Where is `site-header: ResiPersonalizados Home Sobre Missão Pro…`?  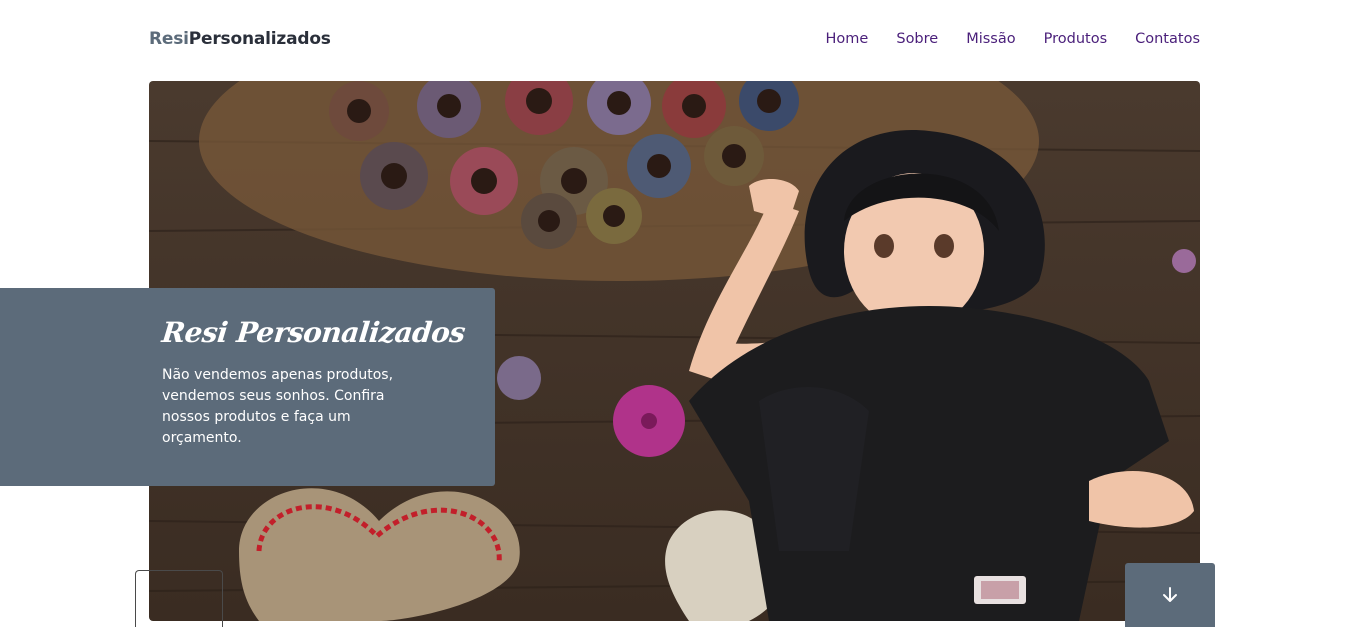
site-header: ResiPersonalizados Home Sobre Missão Pro… is located at coordinates (674, 39).